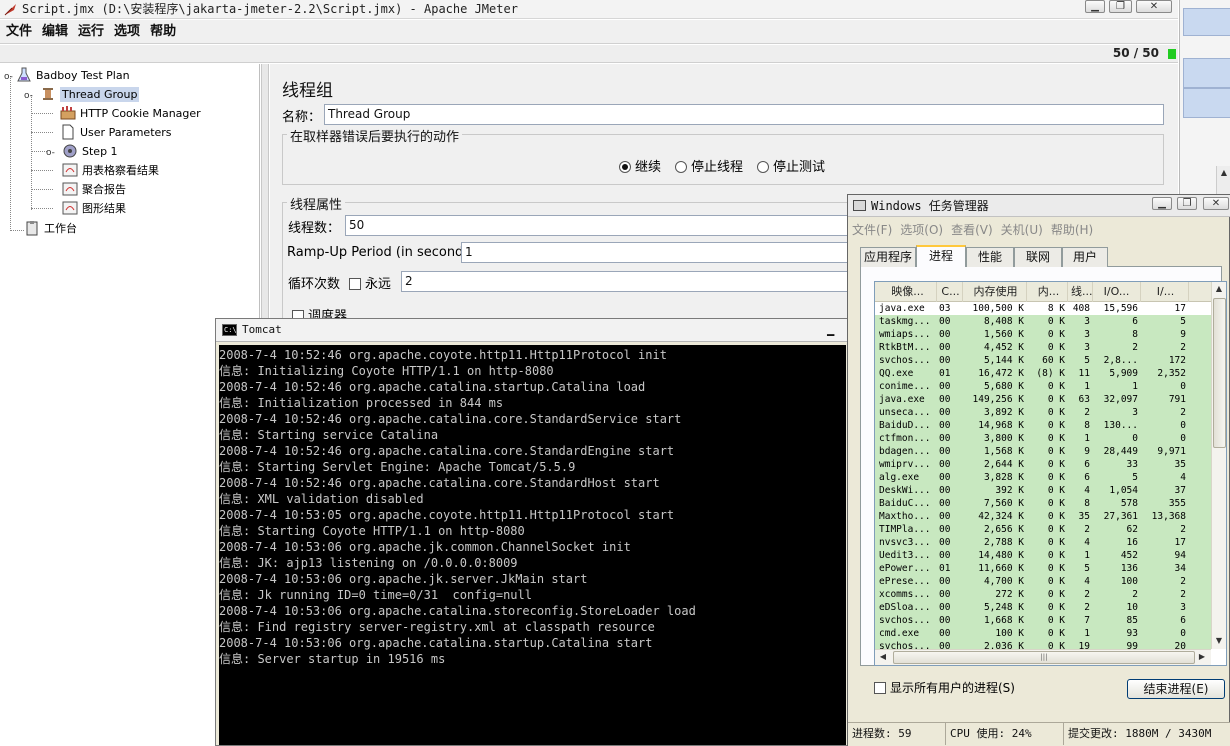 This screenshot has width=1230, height=746. I want to click on tm-menu-shutdown: 关机(U), so click(1022, 230).